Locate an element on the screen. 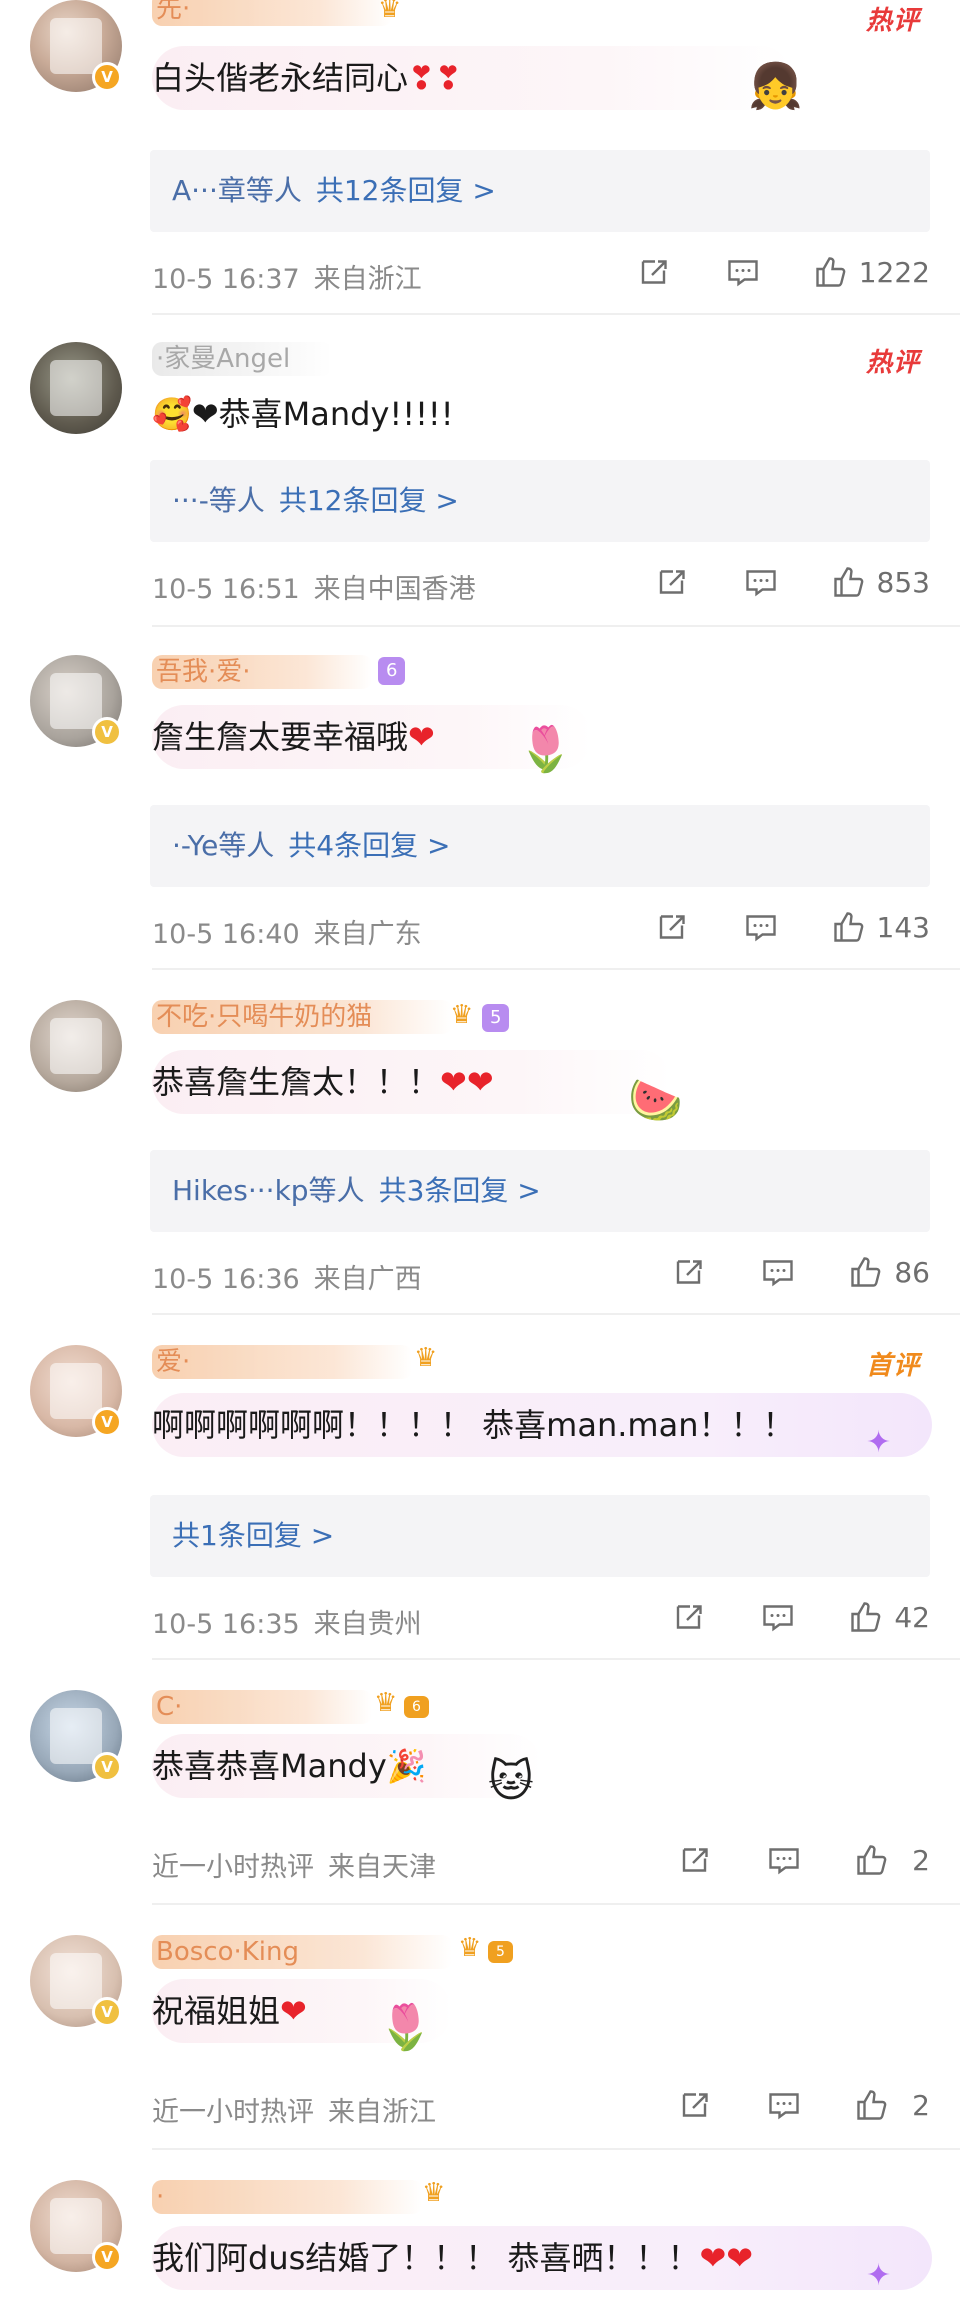 The width and height of the screenshot is (960, 2300). comment-meta: 10-5 16:35 来自贵州 is located at coordinates (287, 1621).